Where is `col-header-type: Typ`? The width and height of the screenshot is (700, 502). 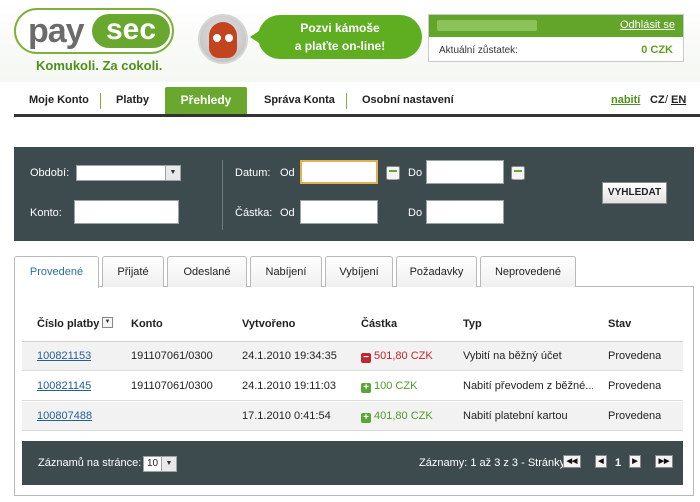 col-header-type: Typ is located at coordinates (472, 324).